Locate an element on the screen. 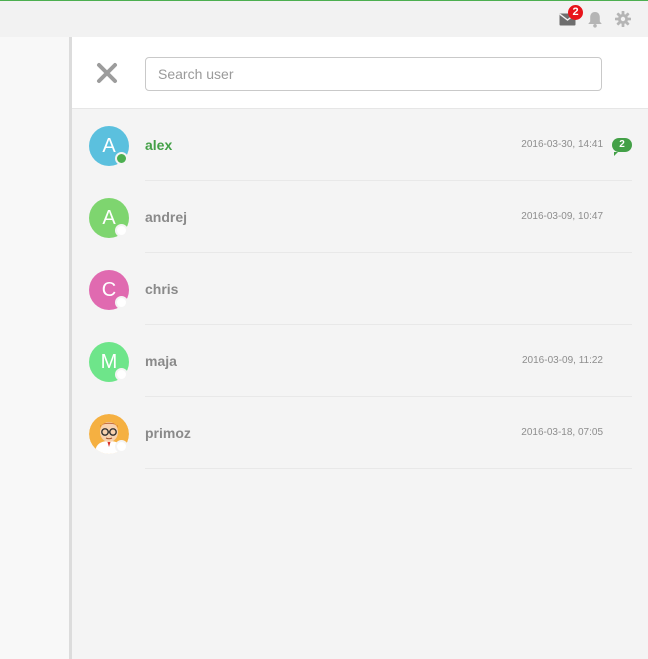 Image resolution: width=648 pixels, height=659 pixels. user-name: primoz is located at coordinates (168, 433).